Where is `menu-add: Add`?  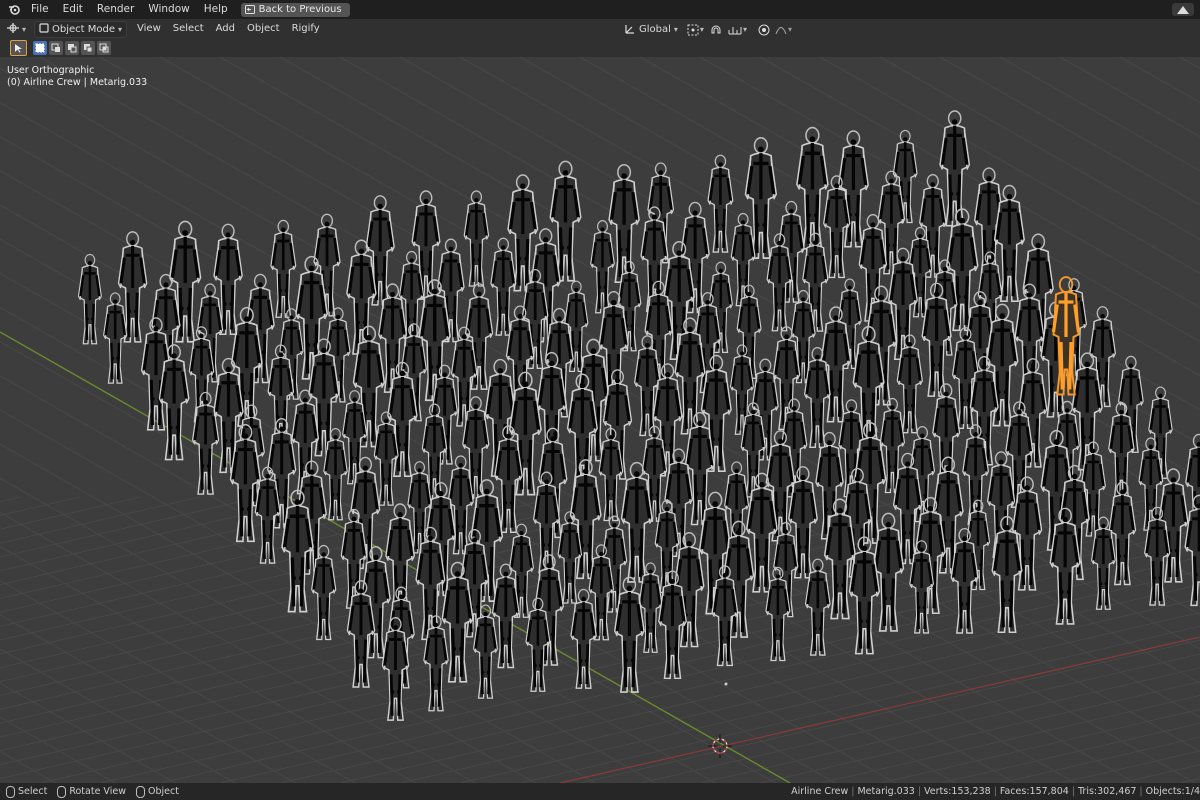 menu-add: Add is located at coordinates (225, 29).